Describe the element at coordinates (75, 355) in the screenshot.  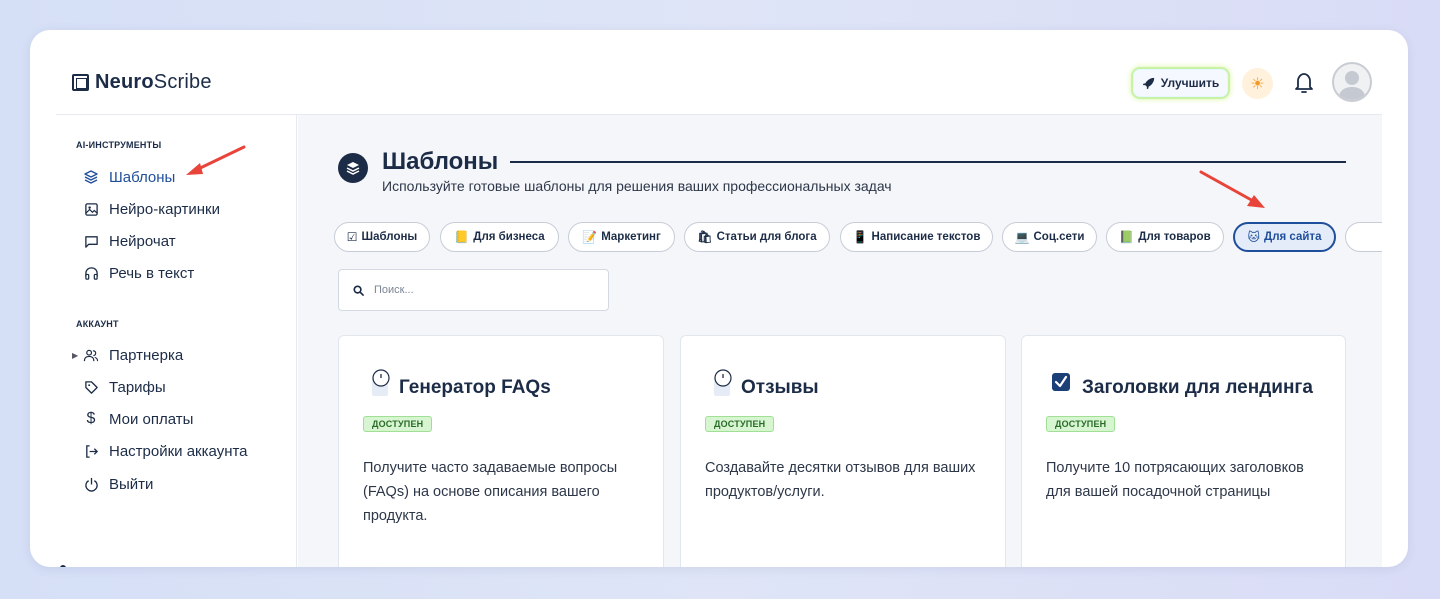
I see `caret-right-icon: ▶` at that location.